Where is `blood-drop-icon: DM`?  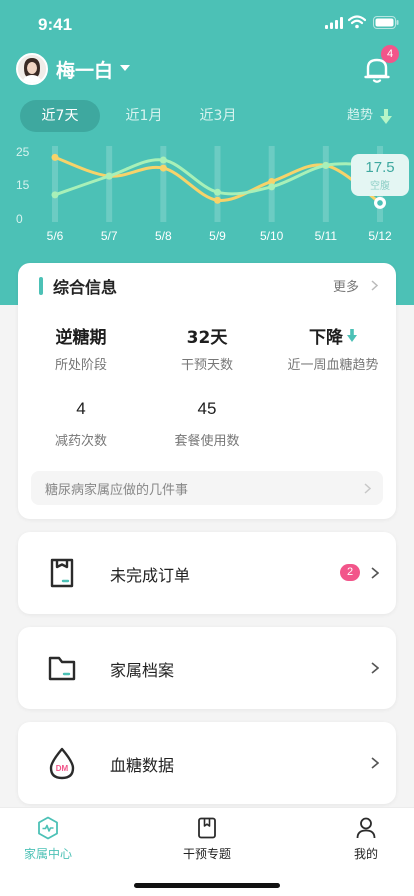
blood-drop-icon: DM is located at coordinates (62, 763).